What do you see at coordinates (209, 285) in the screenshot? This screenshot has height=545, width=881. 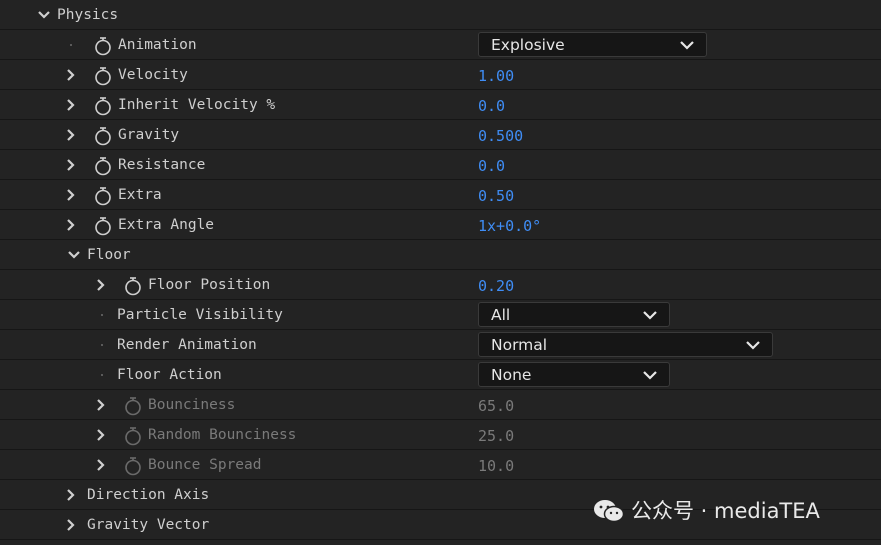 I see `floor-position-label: Floor Position` at bounding box center [209, 285].